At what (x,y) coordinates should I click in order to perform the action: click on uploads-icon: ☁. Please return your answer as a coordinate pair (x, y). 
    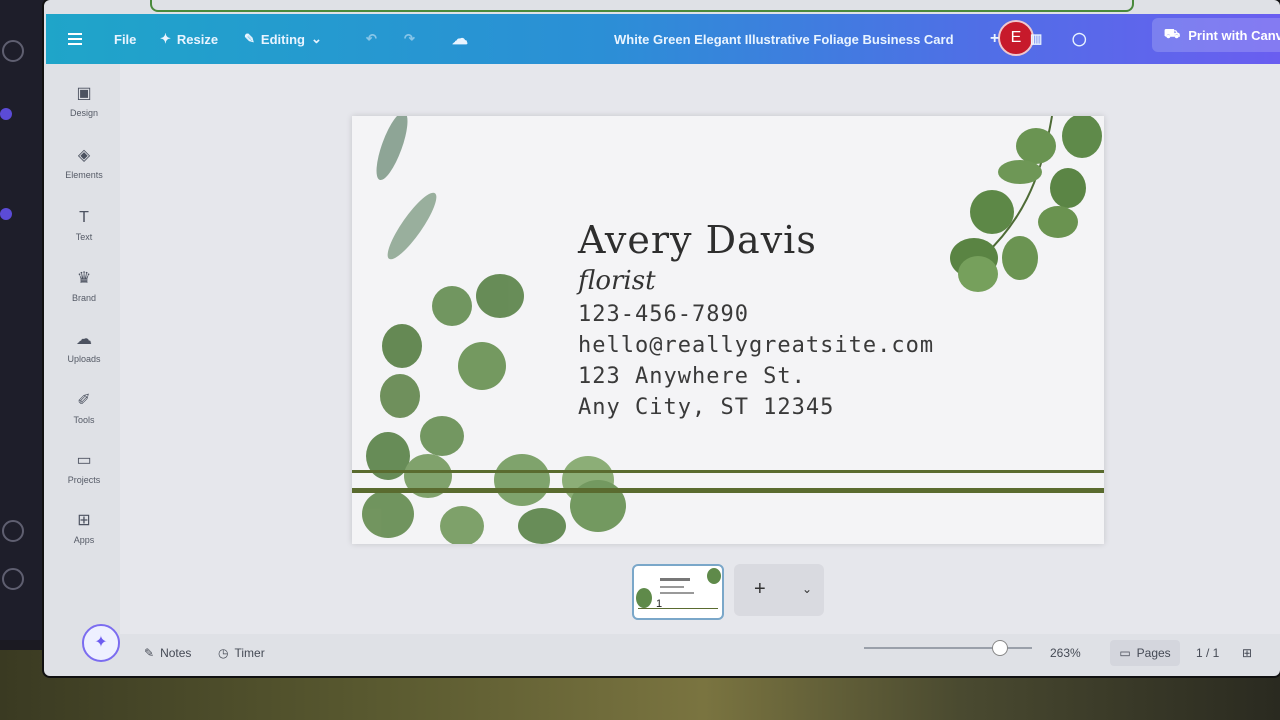
    Looking at the image, I should click on (84, 339).